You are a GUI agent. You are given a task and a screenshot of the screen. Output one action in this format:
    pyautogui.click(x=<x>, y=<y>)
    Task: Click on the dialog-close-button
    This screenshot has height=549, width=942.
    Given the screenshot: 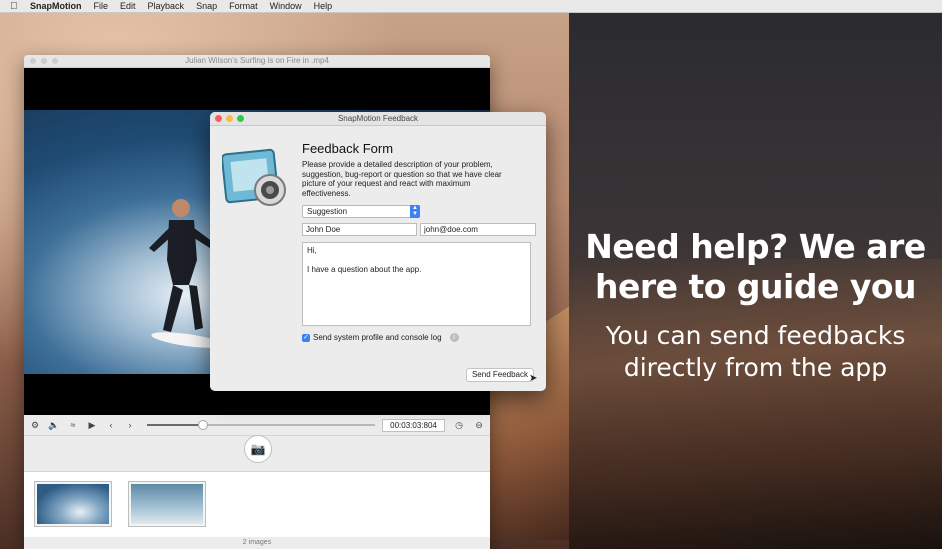 What is the action you would take?
    pyautogui.click(x=218, y=118)
    